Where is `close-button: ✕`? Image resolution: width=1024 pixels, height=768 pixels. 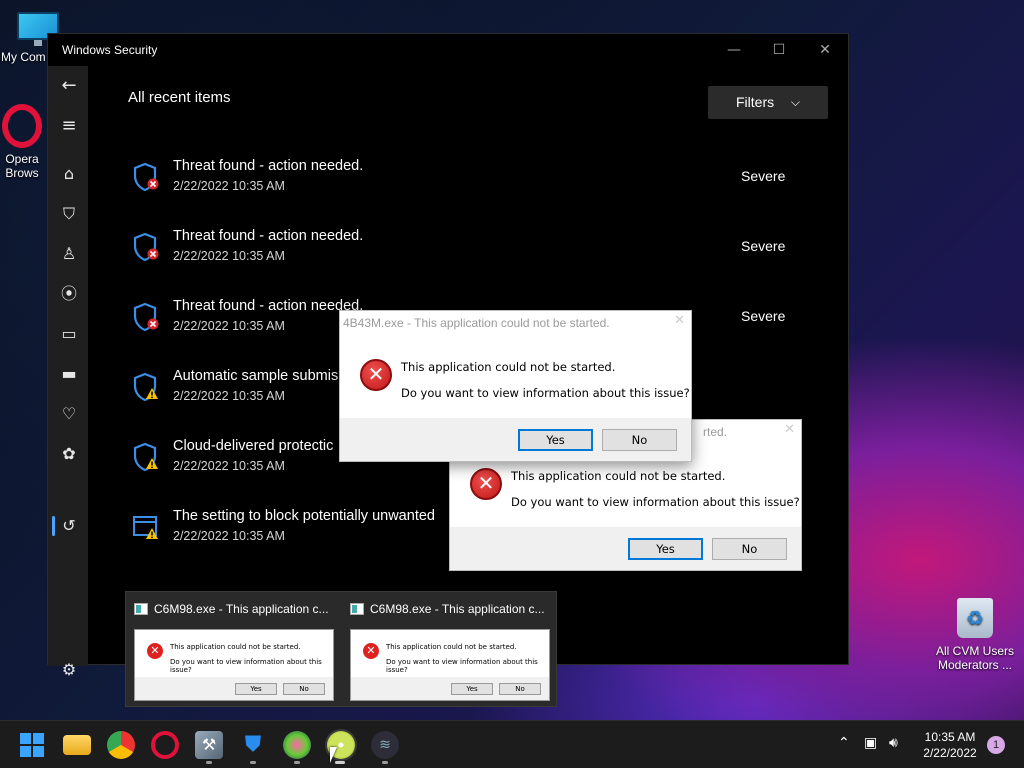
close-button: ✕ is located at coordinates (825, 50).